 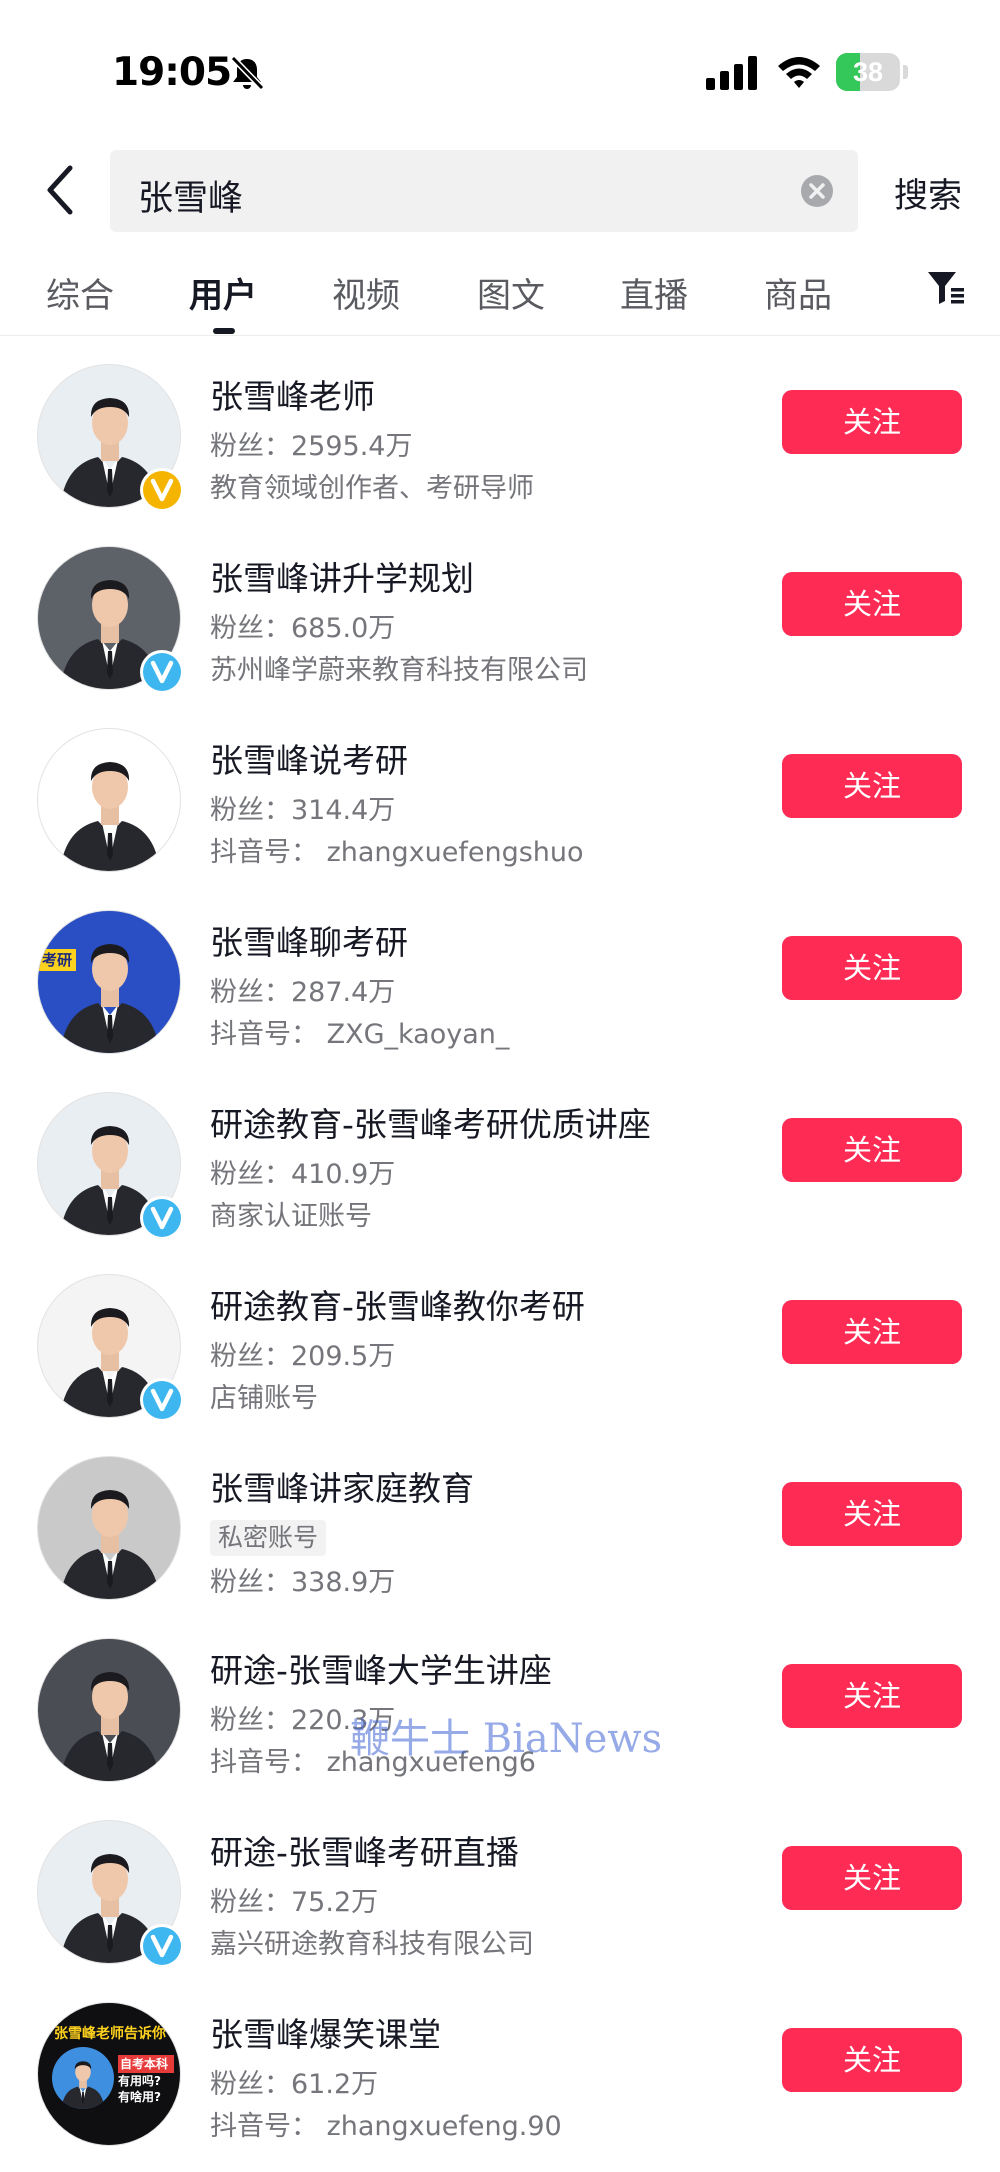 What do you see at coordinates (946, 288) in the screenshot?
I see `filter-icon` at bounding box center [946, 288].